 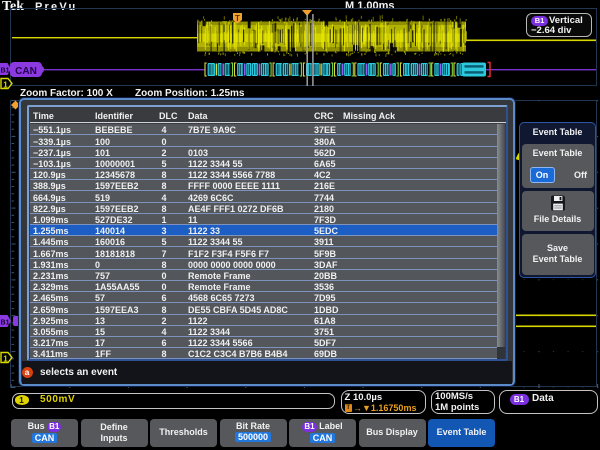 What do you see at coordinates (26, 71) in the screenshot?
I see `svg-text: CAN` at bounding box center [26, 71].